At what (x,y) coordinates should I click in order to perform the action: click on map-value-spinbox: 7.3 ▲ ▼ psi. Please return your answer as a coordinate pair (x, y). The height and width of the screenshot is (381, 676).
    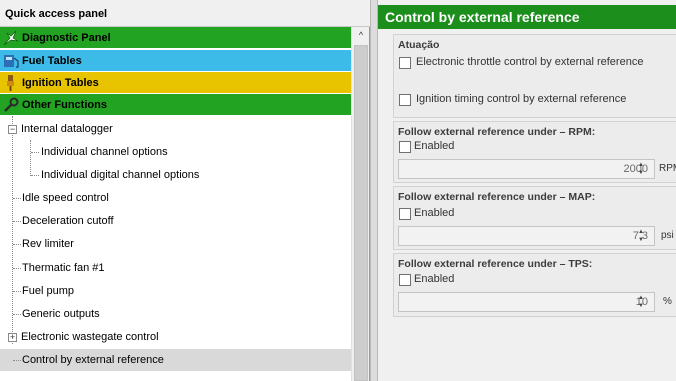
    Looking at the image, I should click on (537, 236).